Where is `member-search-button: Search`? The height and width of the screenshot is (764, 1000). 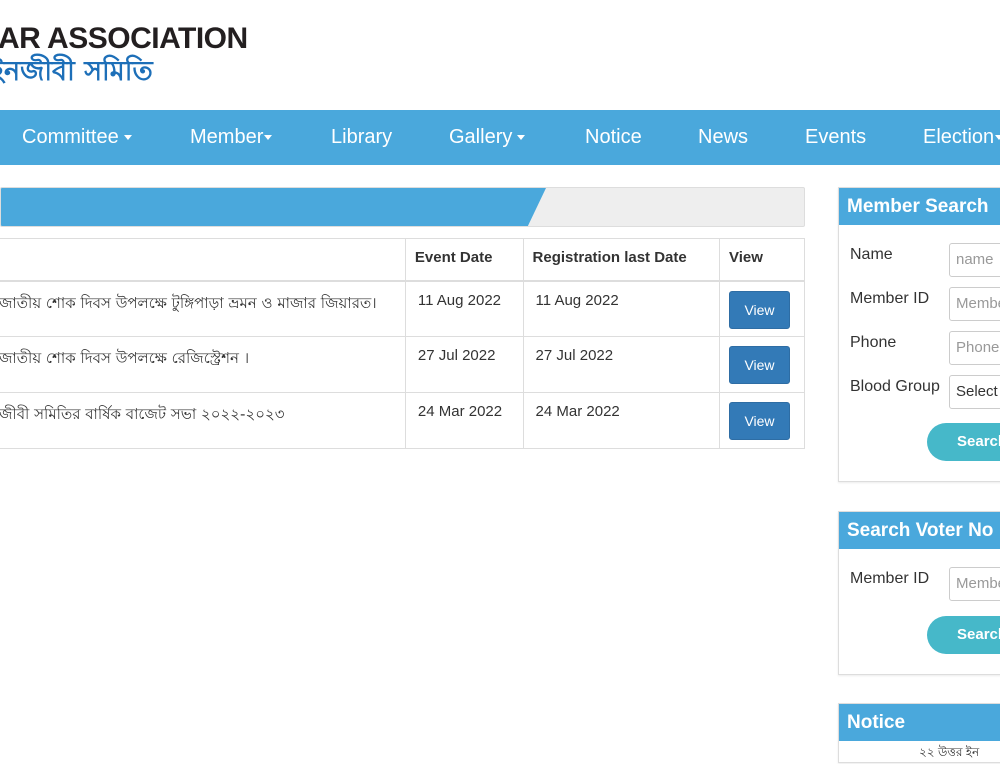
member-search-button: Search is located at coordinates (963, 442).